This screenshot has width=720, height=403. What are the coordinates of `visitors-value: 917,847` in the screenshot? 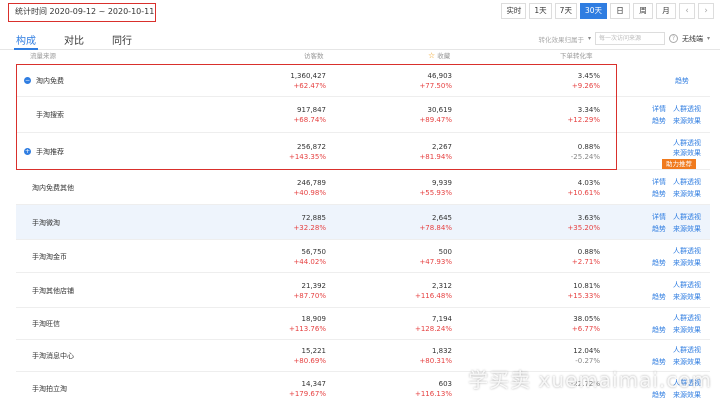 It's located at (311, 110).